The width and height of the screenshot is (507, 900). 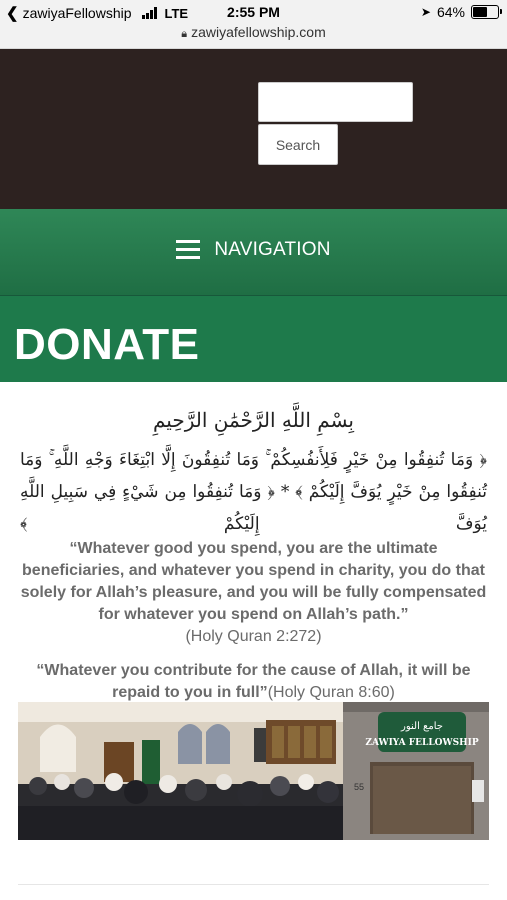 What do you see at coordinates (359, 787) in the screenshot?
I see `building-number: 55` at bounding box center [359, 787].